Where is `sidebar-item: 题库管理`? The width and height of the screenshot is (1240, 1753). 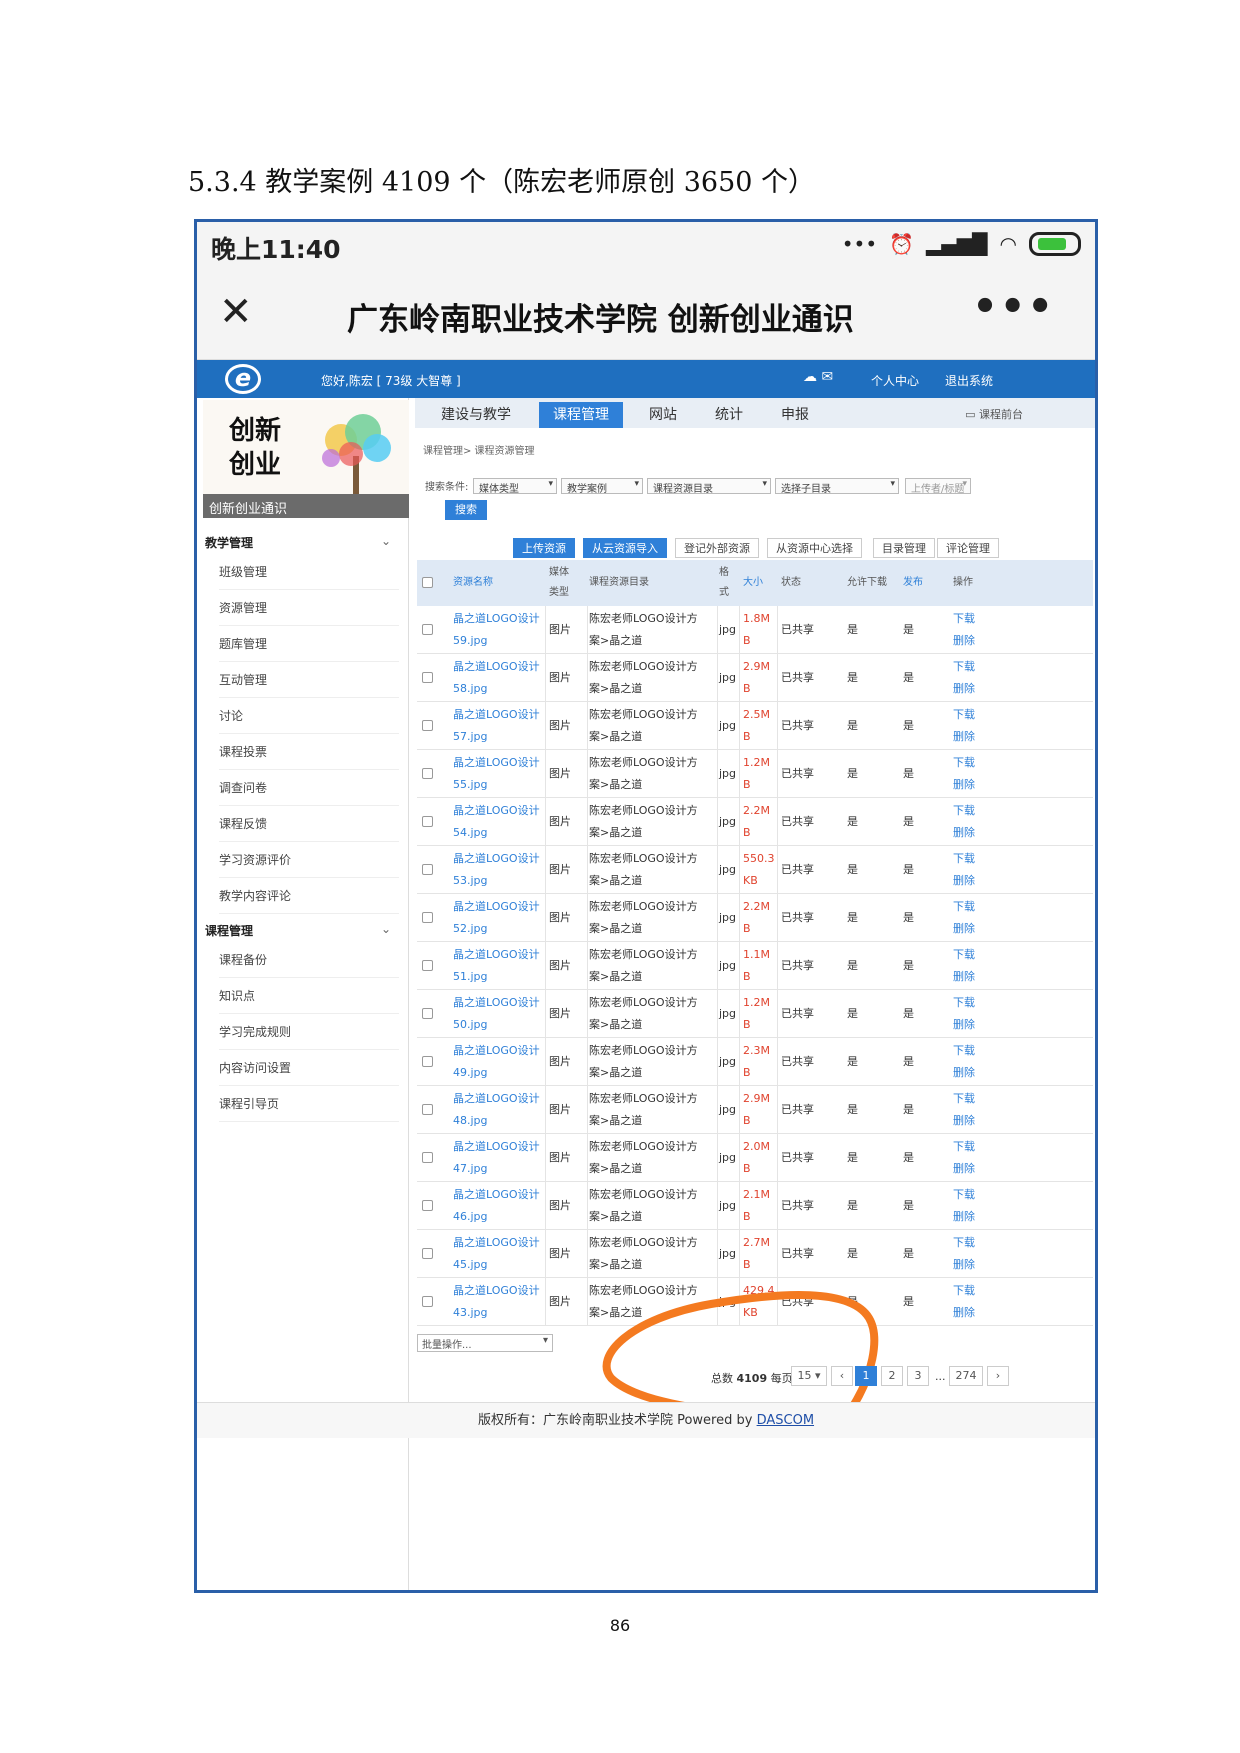
sidebar-item: 题库管理 is located at coordinates (309, 644).